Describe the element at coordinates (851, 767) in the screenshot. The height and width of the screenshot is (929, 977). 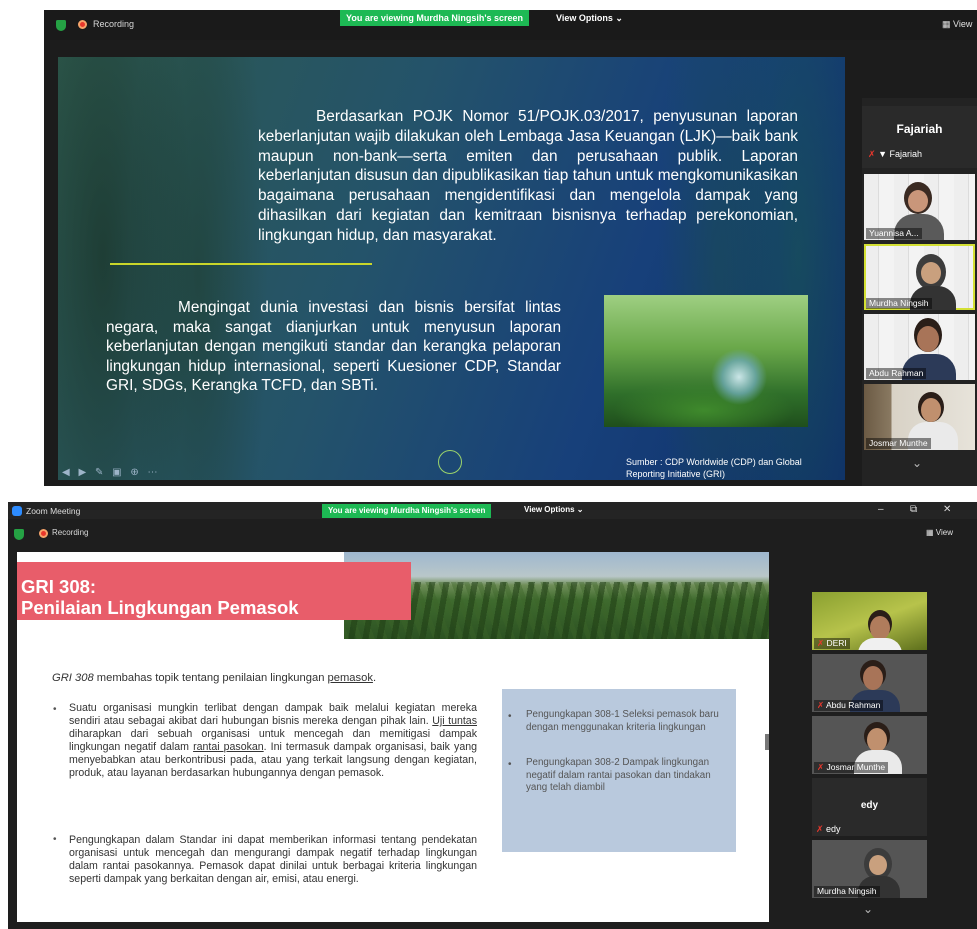
I see `participant-name: ✗ Josmar Munthe` at that location.